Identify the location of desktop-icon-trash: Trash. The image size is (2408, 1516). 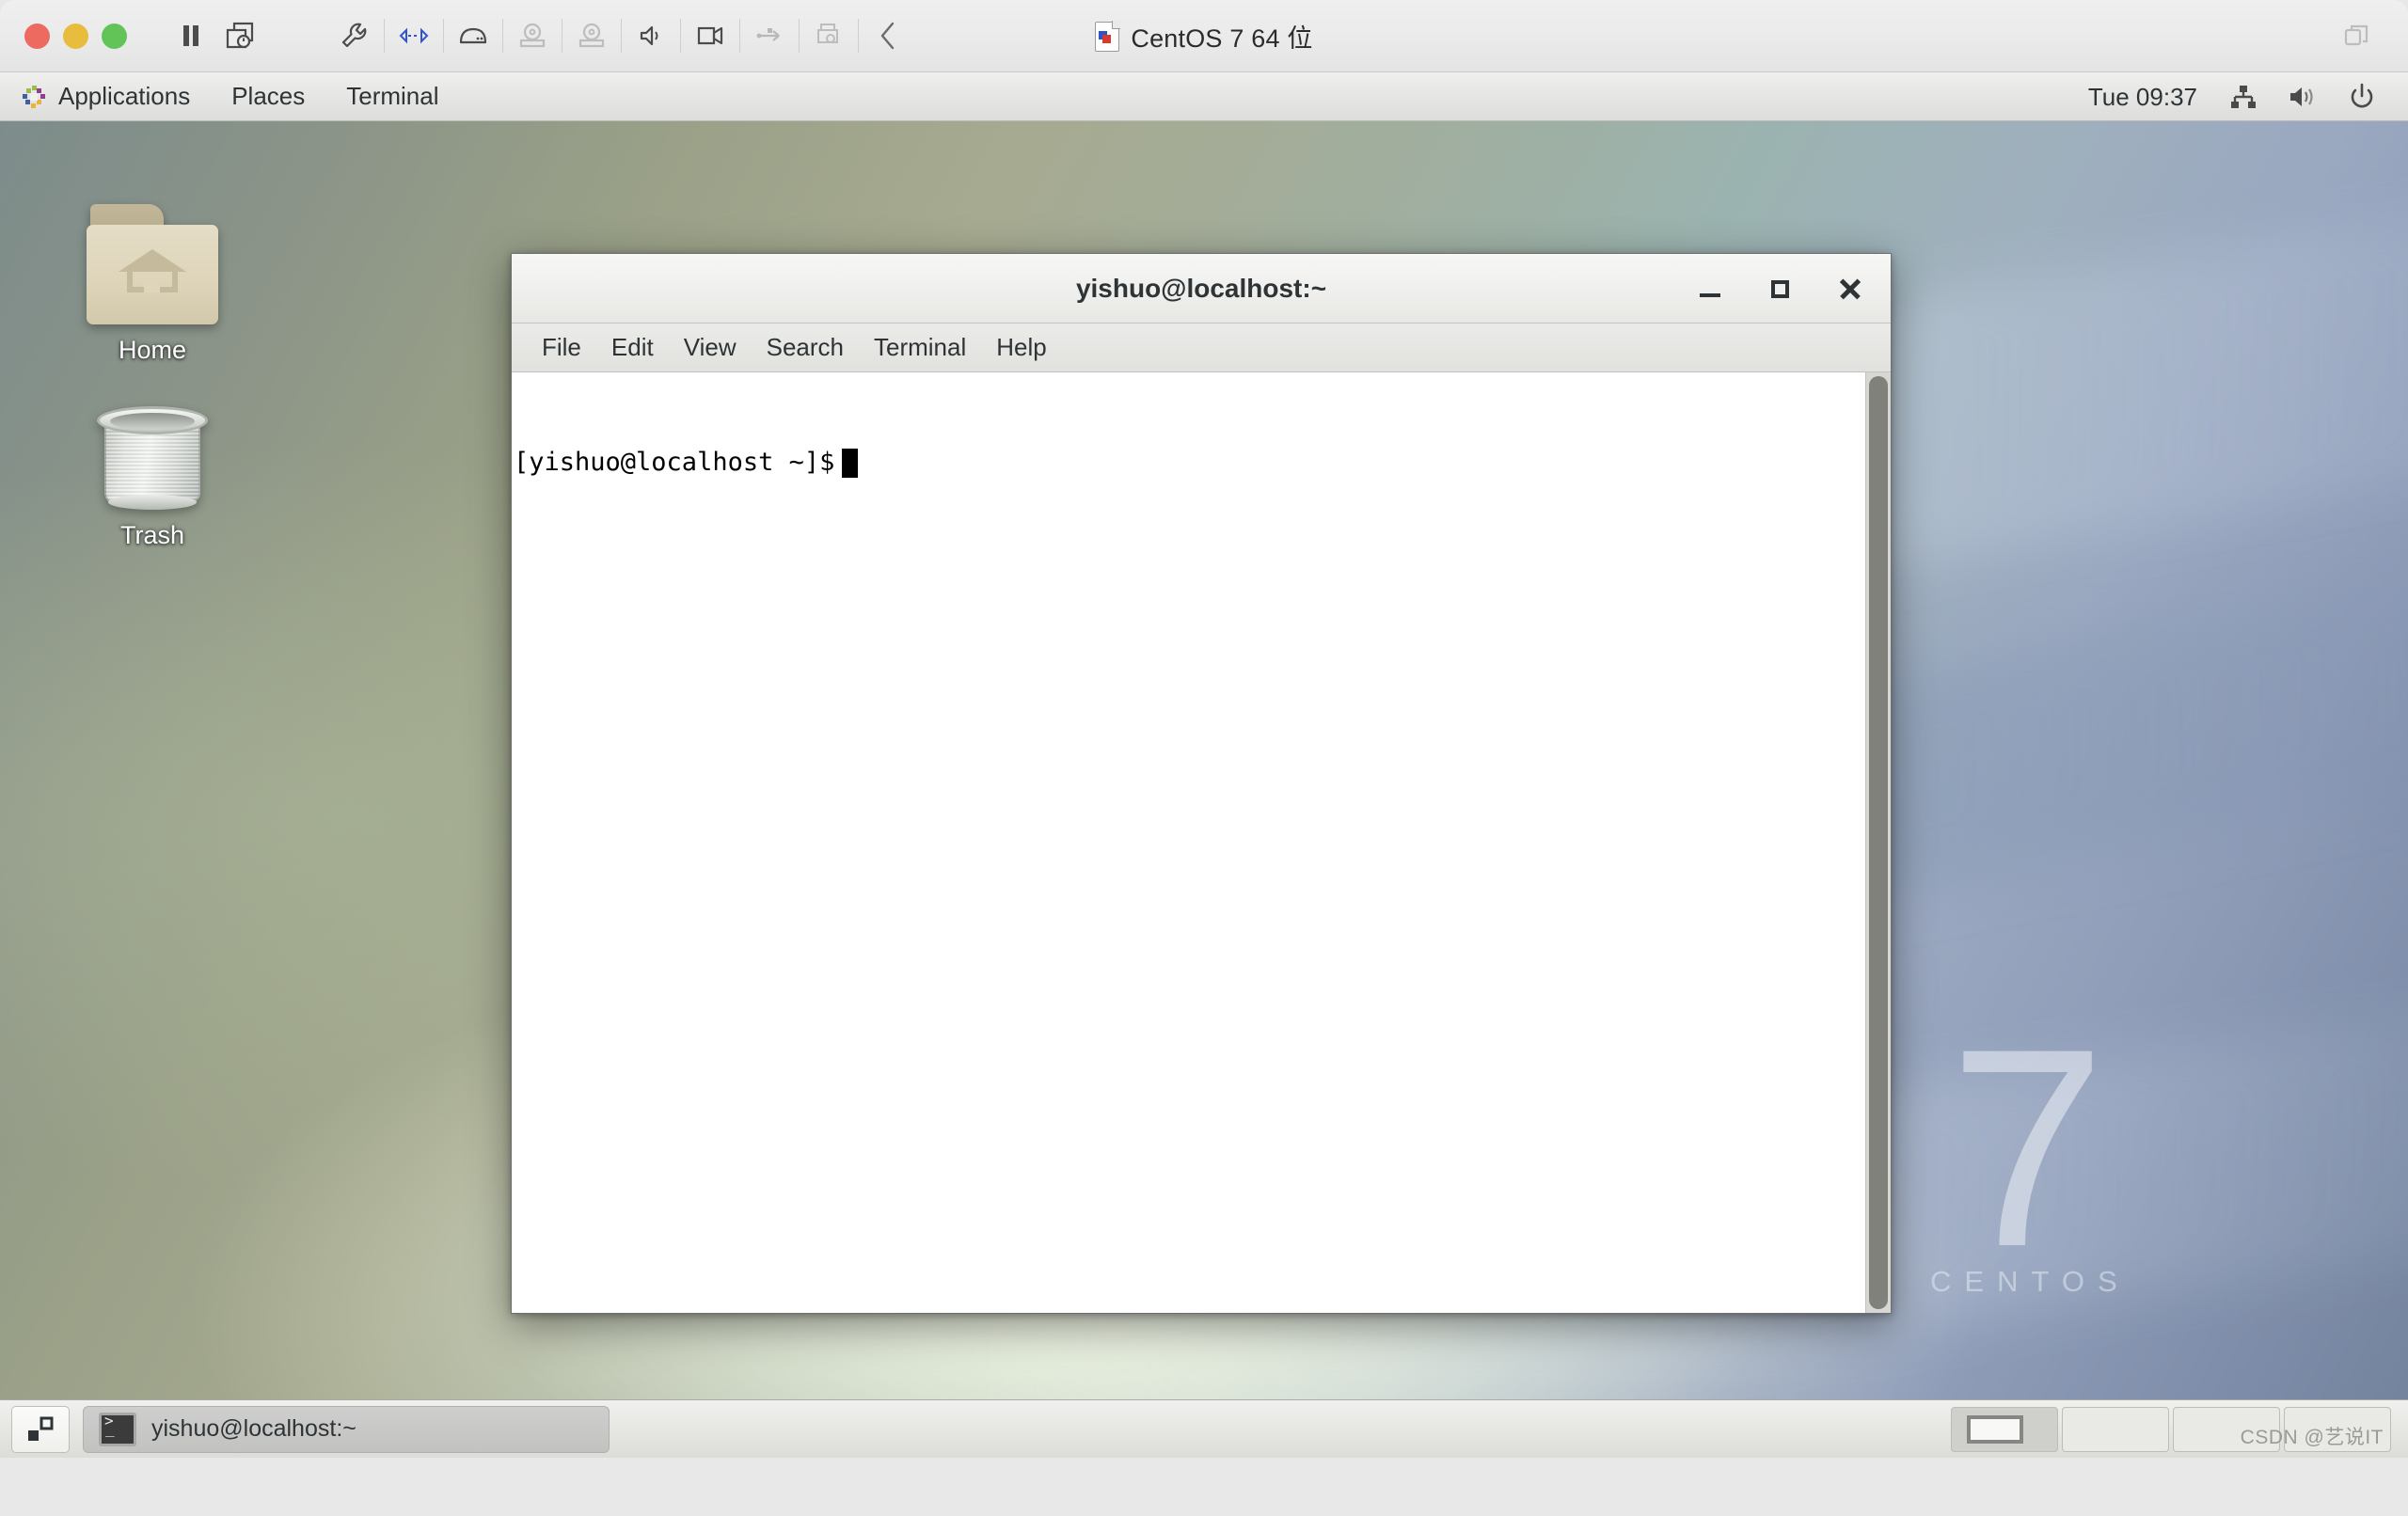
(152, 472).